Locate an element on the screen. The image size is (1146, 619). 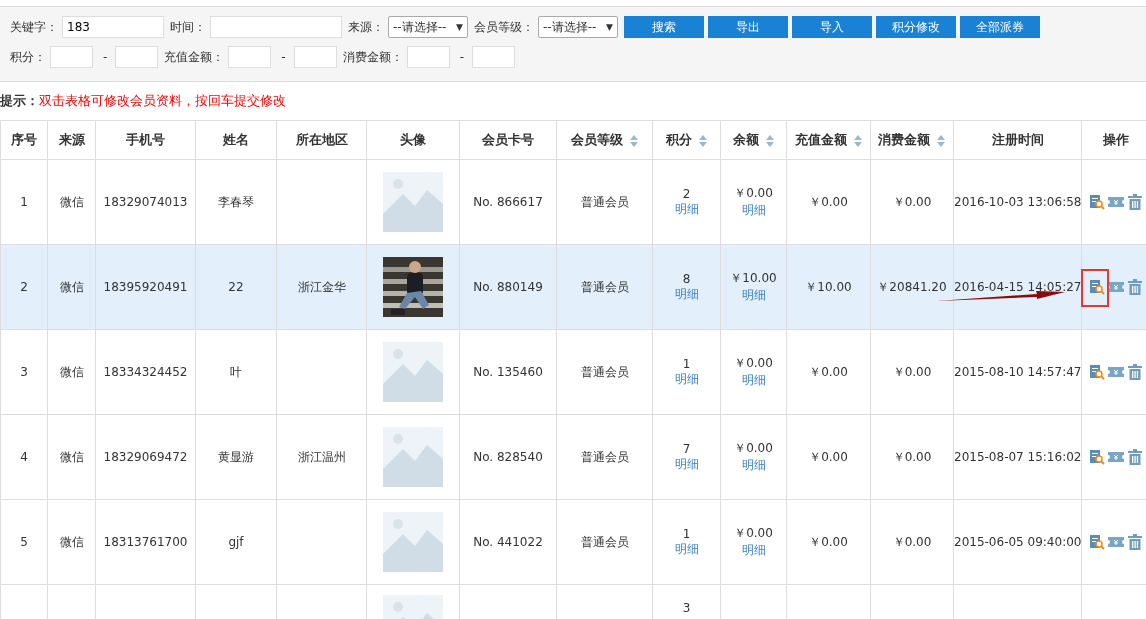
table-row: 4 微信 18329069472 黄显游 浙江温州 No. 828540 普通会员 7 明细 ￥0.00 明细 ￥0.00 ￥0.00 2015-08-07 15:16:02 is located at coordinates (573, 457).